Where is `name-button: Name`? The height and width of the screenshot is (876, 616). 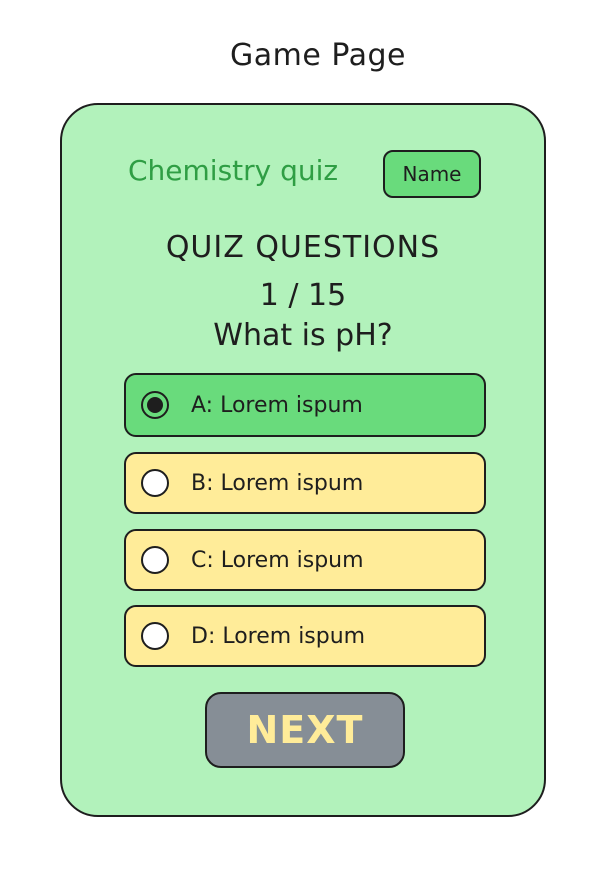
name-button: Name is located at coordinates (432, 174).